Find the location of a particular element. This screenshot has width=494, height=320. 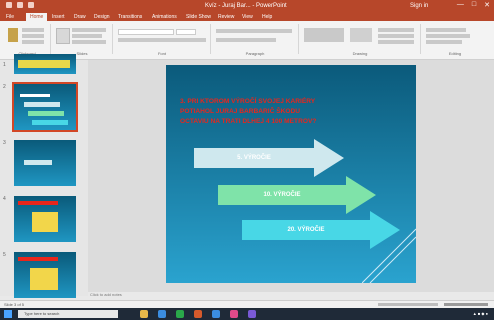

undo-icon is located at coordinates (20, 5).